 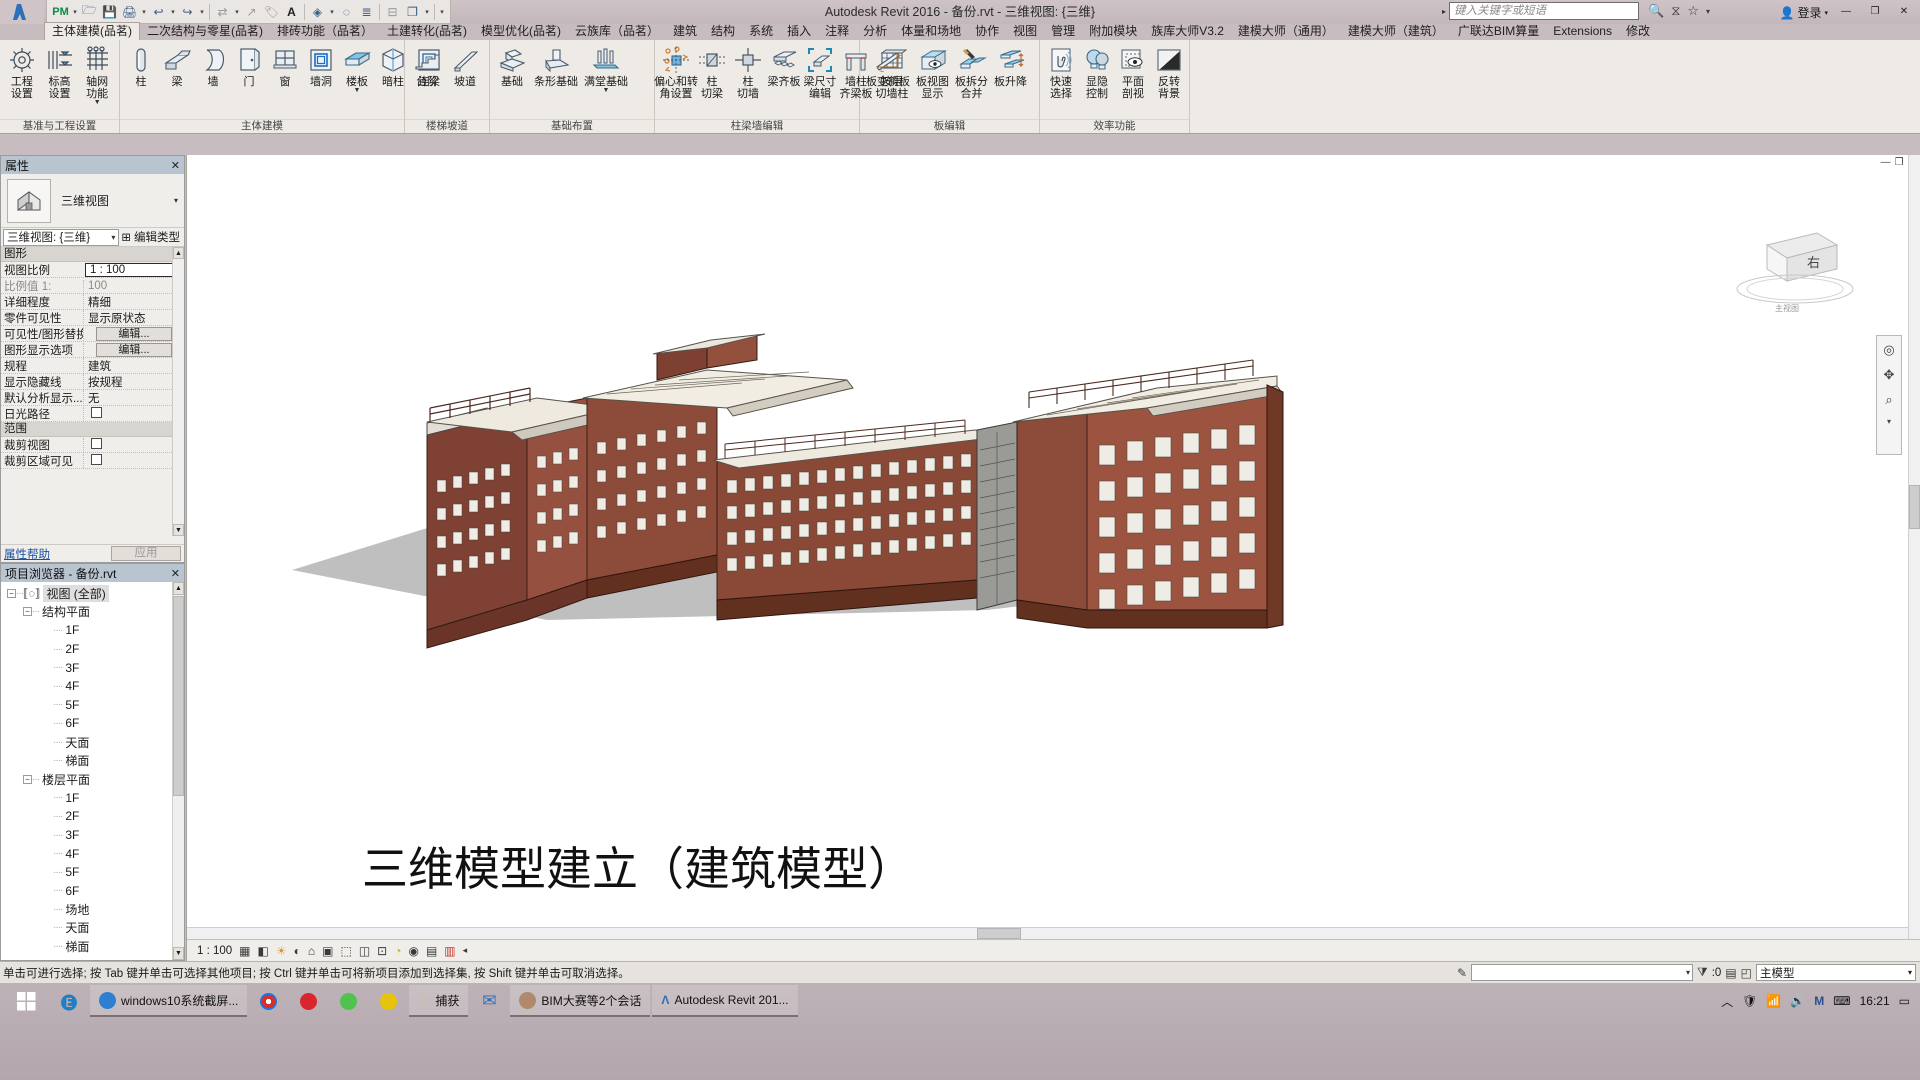 I want to click on expand-icon: −, so click(x=27, y=612).